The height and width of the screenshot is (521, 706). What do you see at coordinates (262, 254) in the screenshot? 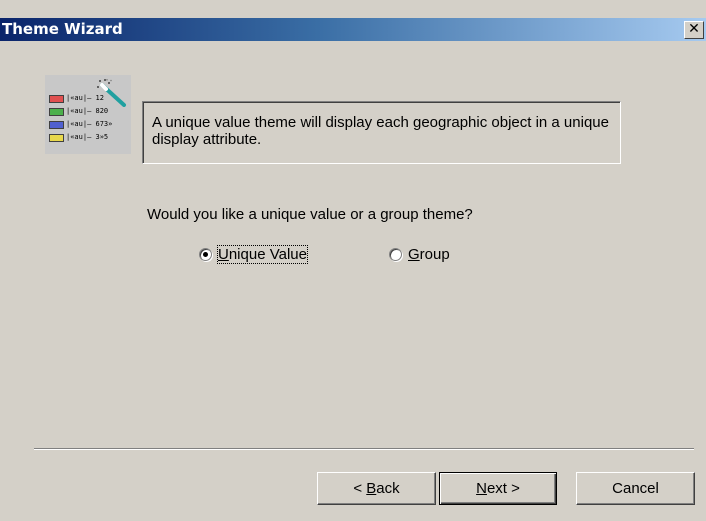
I see `radio-unique-value-label: Unique Value` at bounding box center [262, 254].